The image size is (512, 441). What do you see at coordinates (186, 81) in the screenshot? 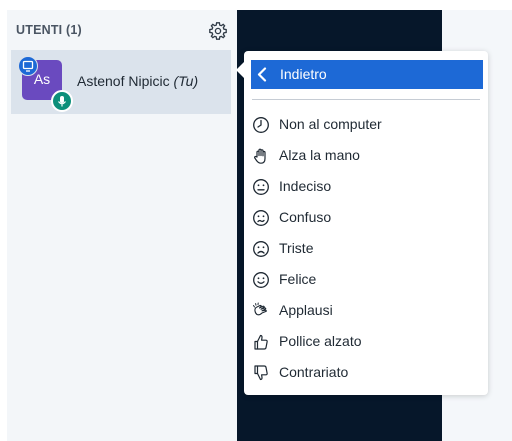
I see `user-you-label: (Tu)` at bounding box center [186, 81].